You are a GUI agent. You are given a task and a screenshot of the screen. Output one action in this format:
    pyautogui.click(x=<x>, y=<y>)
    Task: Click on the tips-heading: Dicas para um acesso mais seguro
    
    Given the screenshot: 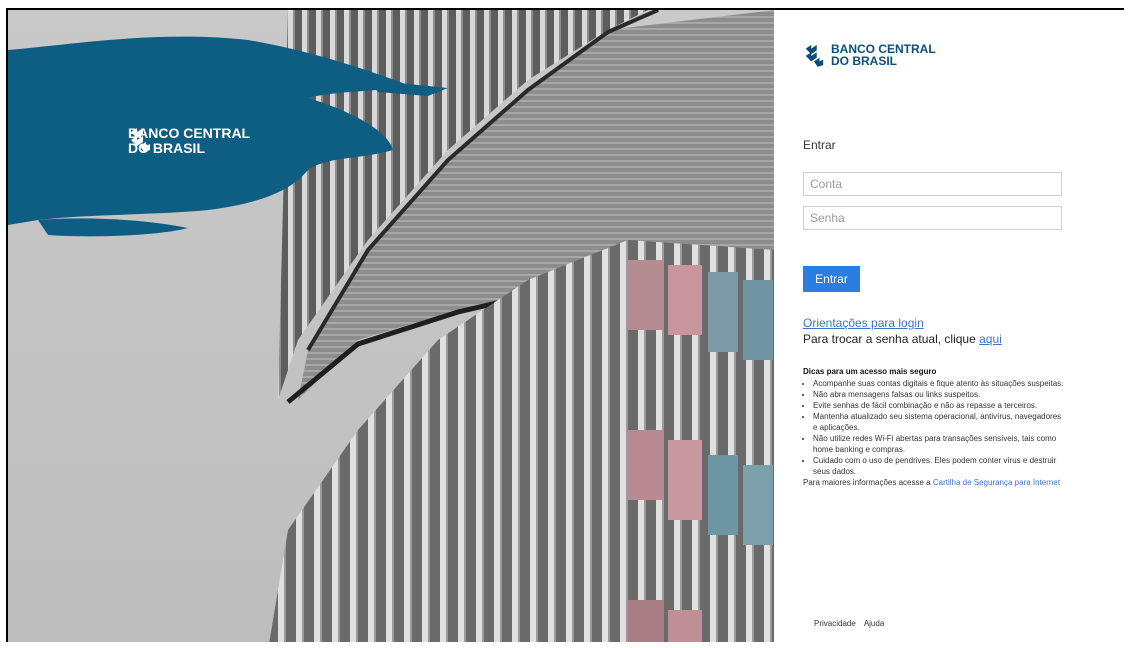 What is the action you would take?
    pyautogui.click(x=870, y=371)
    